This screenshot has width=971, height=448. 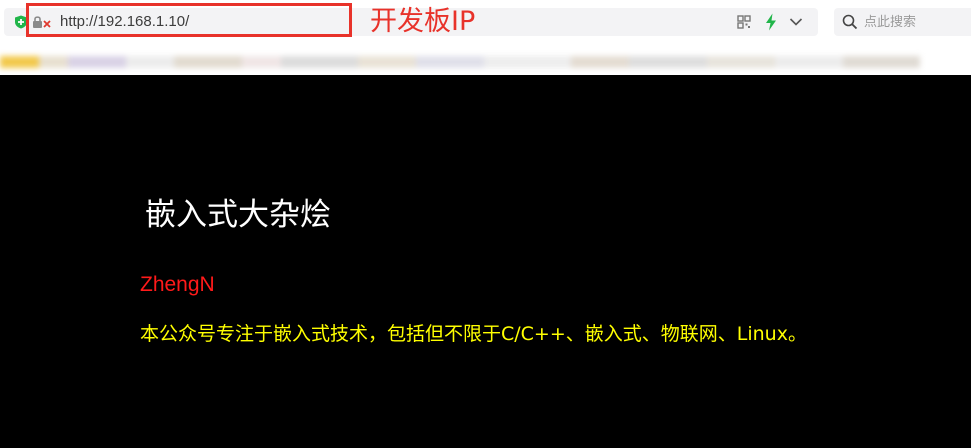 What do you see at coordinates (189, 20) in the screenshot?
I see `url-highlight-box` at bounding box center [189, 20].